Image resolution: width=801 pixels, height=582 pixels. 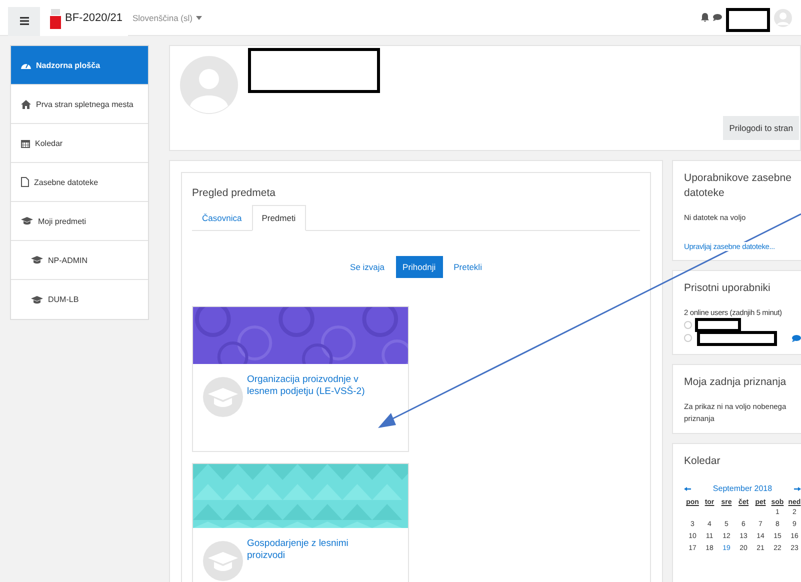 What do you see at coordinates (79, 143) in the screenshot?
I see `sidebar-item: Koledar` at bounding box center [79, 143].